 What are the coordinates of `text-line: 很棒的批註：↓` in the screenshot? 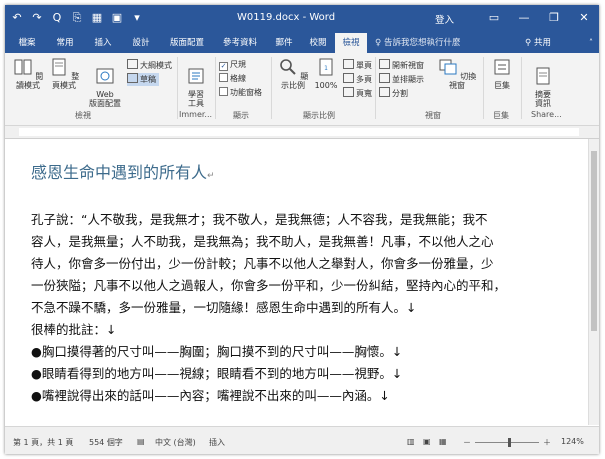 It's located at (74, 329).